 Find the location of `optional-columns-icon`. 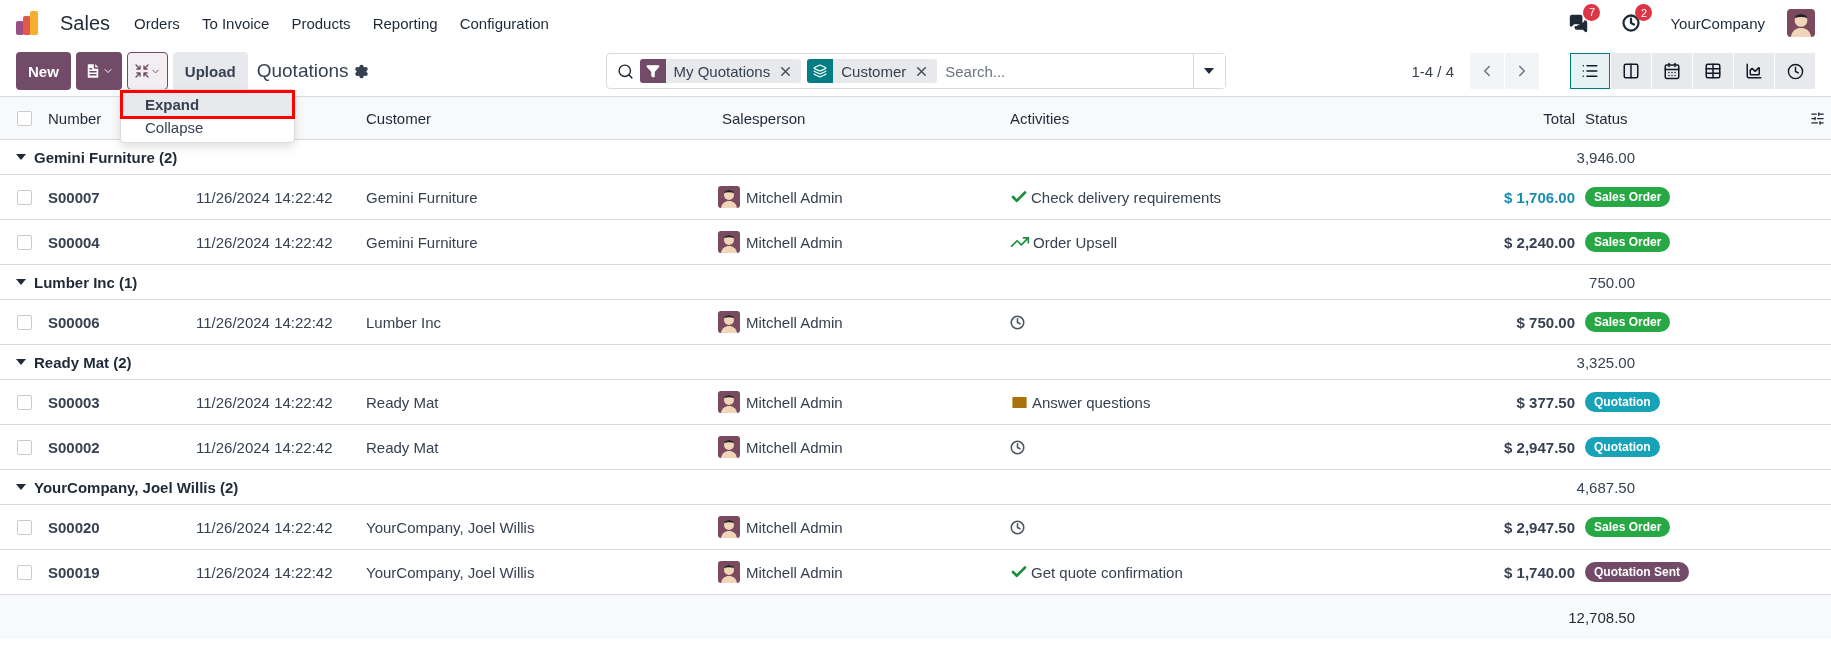

optional-columns-icon is located at coordinates (1817, 118).